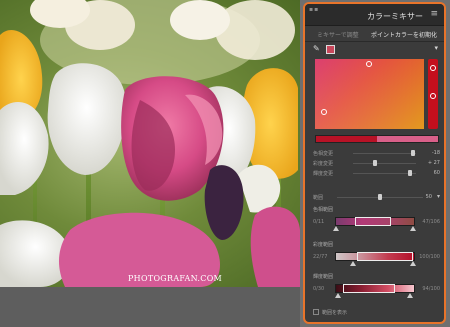 This screenshot has width=450, height=327. What do you see at coordinates (323, 154) in the screenshot?
I see `slider-label: 色相変更` at bounding box center [323, 154].